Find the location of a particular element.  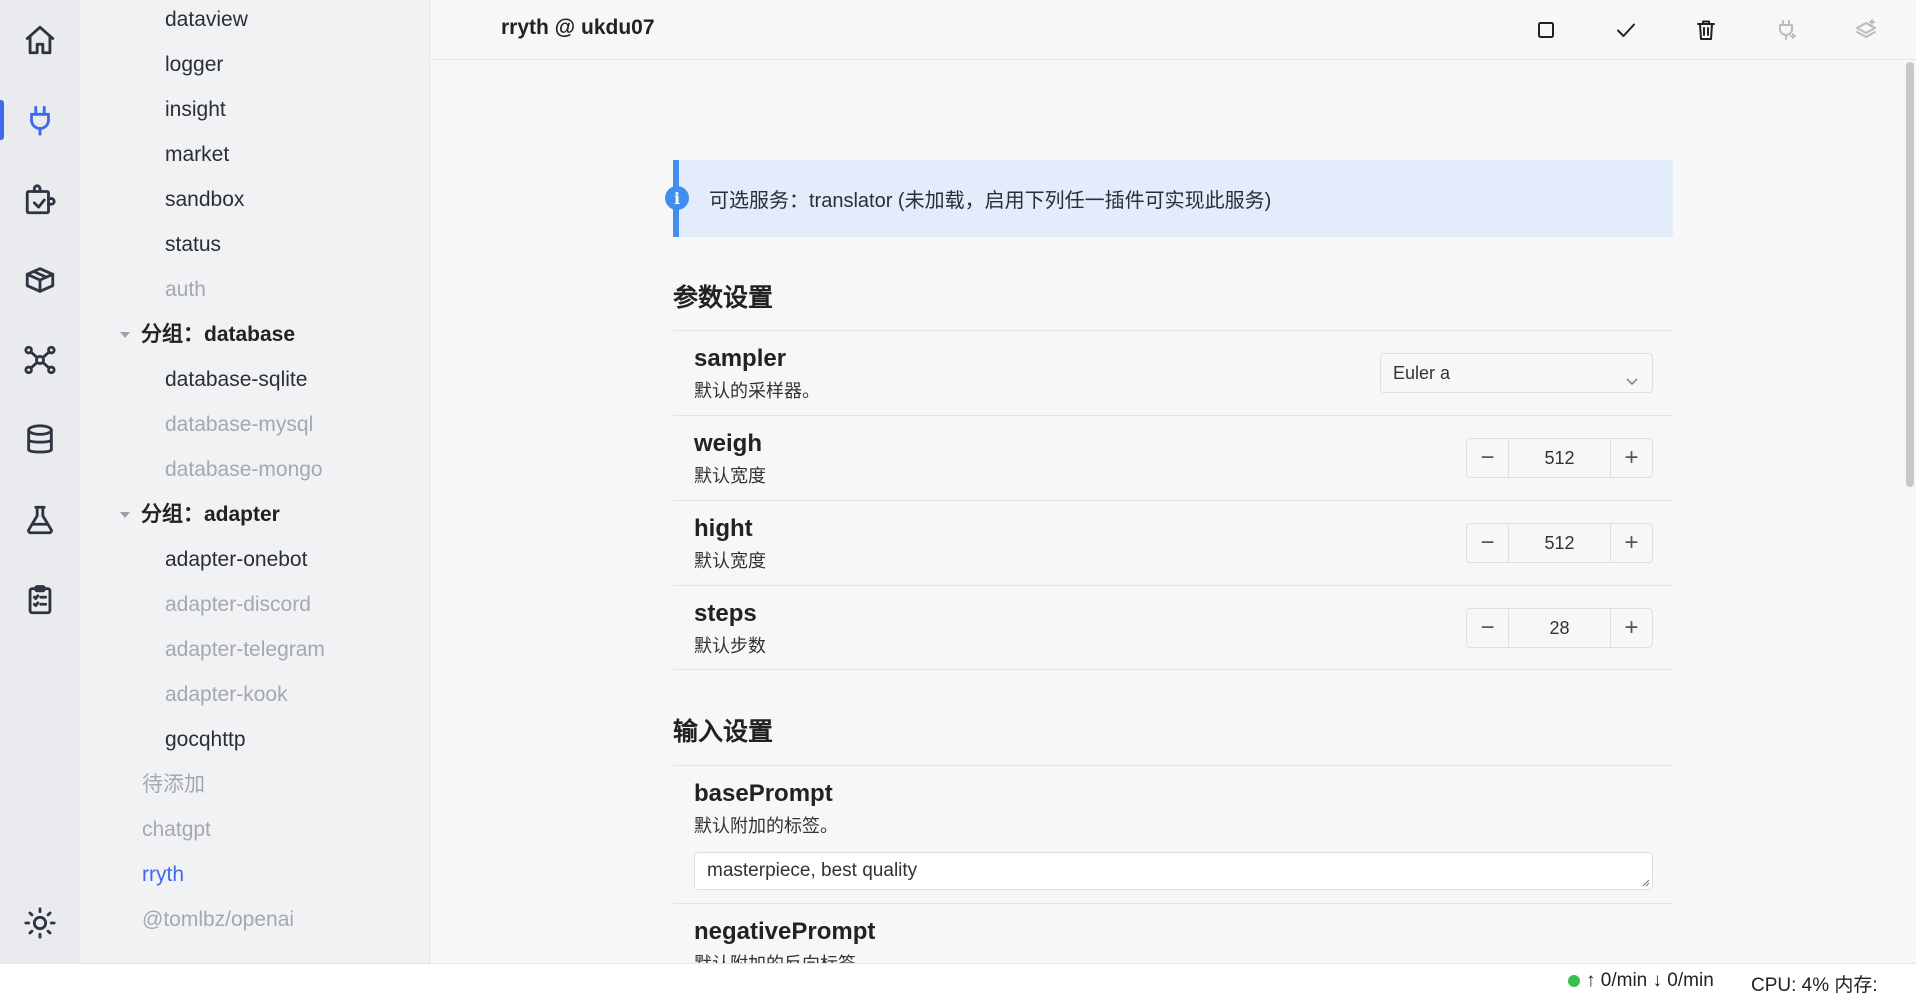

setting-name: weigh is located at coordinates (728, 443).